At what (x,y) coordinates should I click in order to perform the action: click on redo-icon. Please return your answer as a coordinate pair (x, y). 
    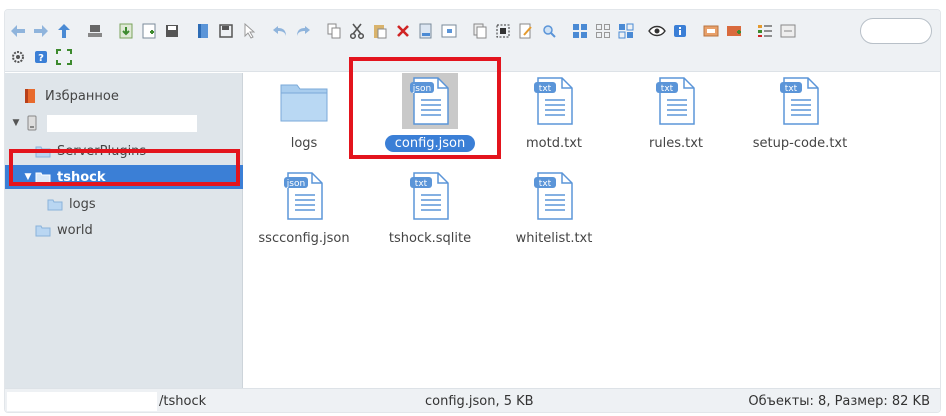
    Looking at the image, I should click on (303, 31).